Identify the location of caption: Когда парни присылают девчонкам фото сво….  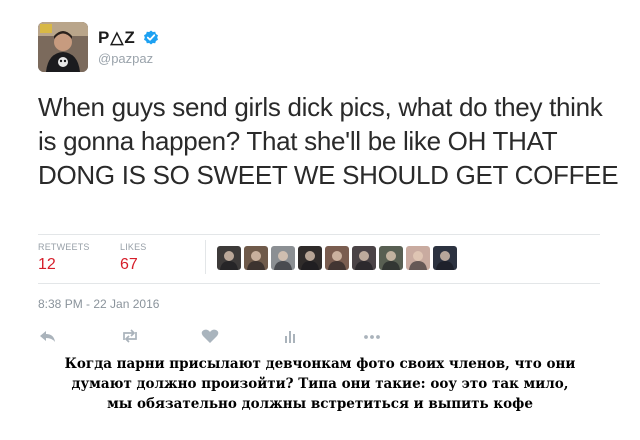
(320, 384).